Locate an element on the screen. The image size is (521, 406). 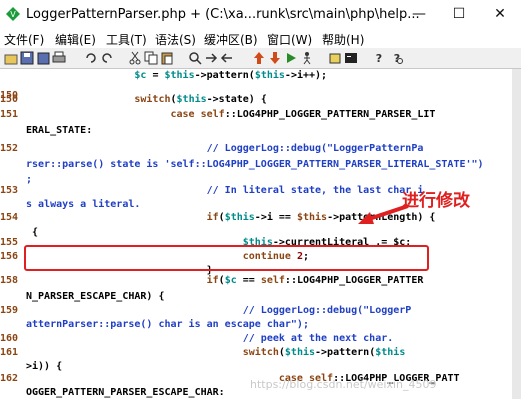
line-number: 150 is located at coordinates (9, 99).